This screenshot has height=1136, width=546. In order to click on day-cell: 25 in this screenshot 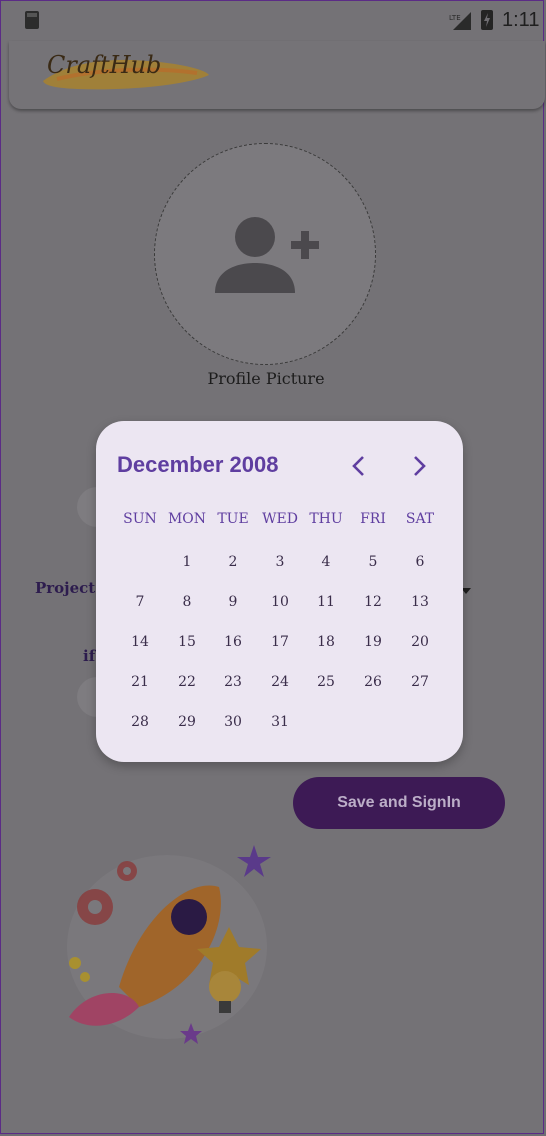, I will do `click(326, 682)`.